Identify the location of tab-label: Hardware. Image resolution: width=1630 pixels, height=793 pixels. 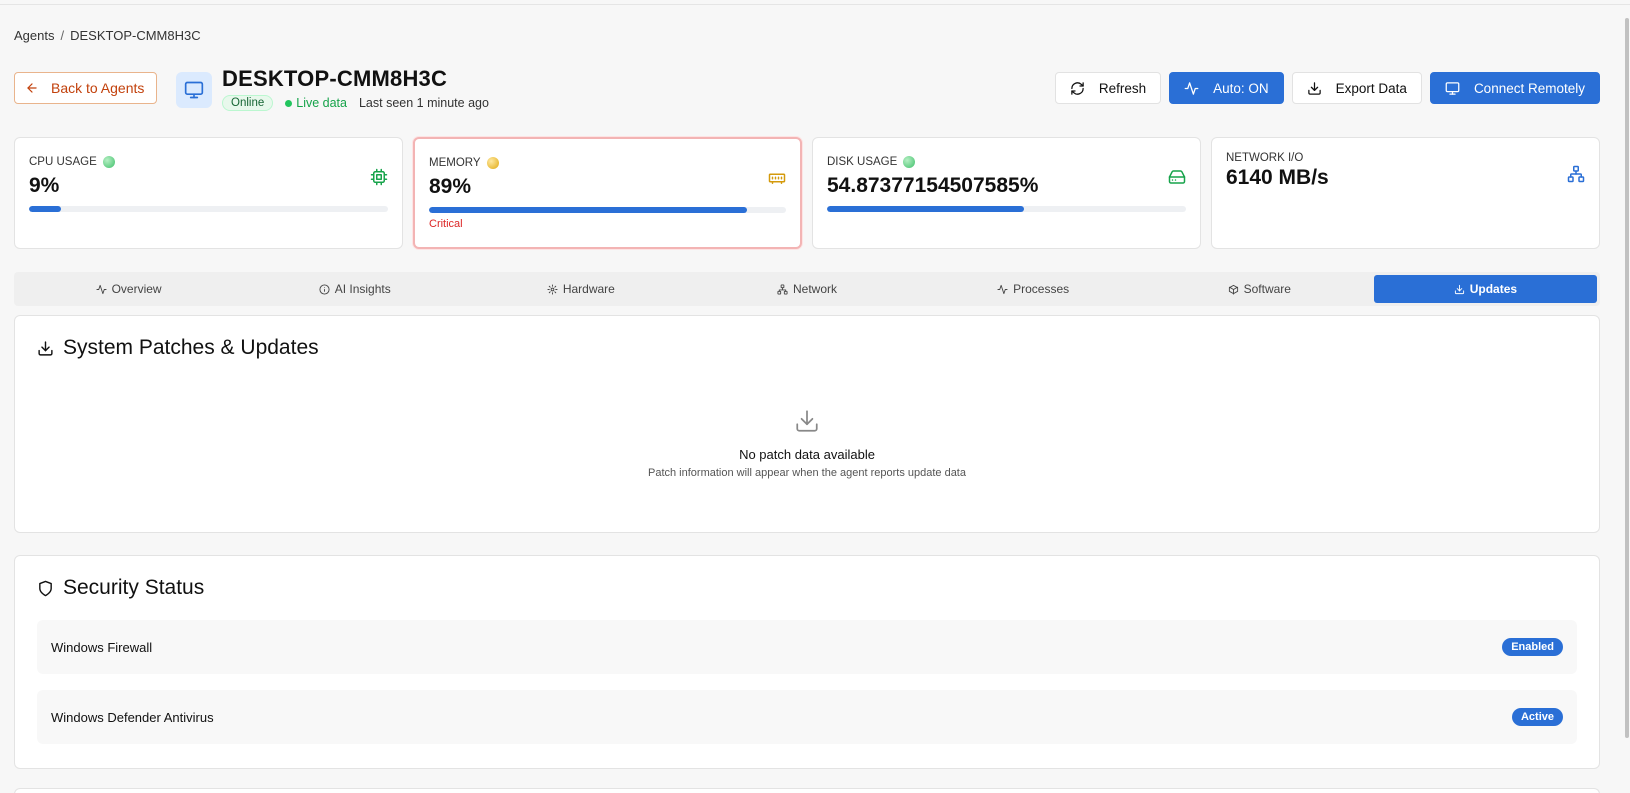
(588, 289).